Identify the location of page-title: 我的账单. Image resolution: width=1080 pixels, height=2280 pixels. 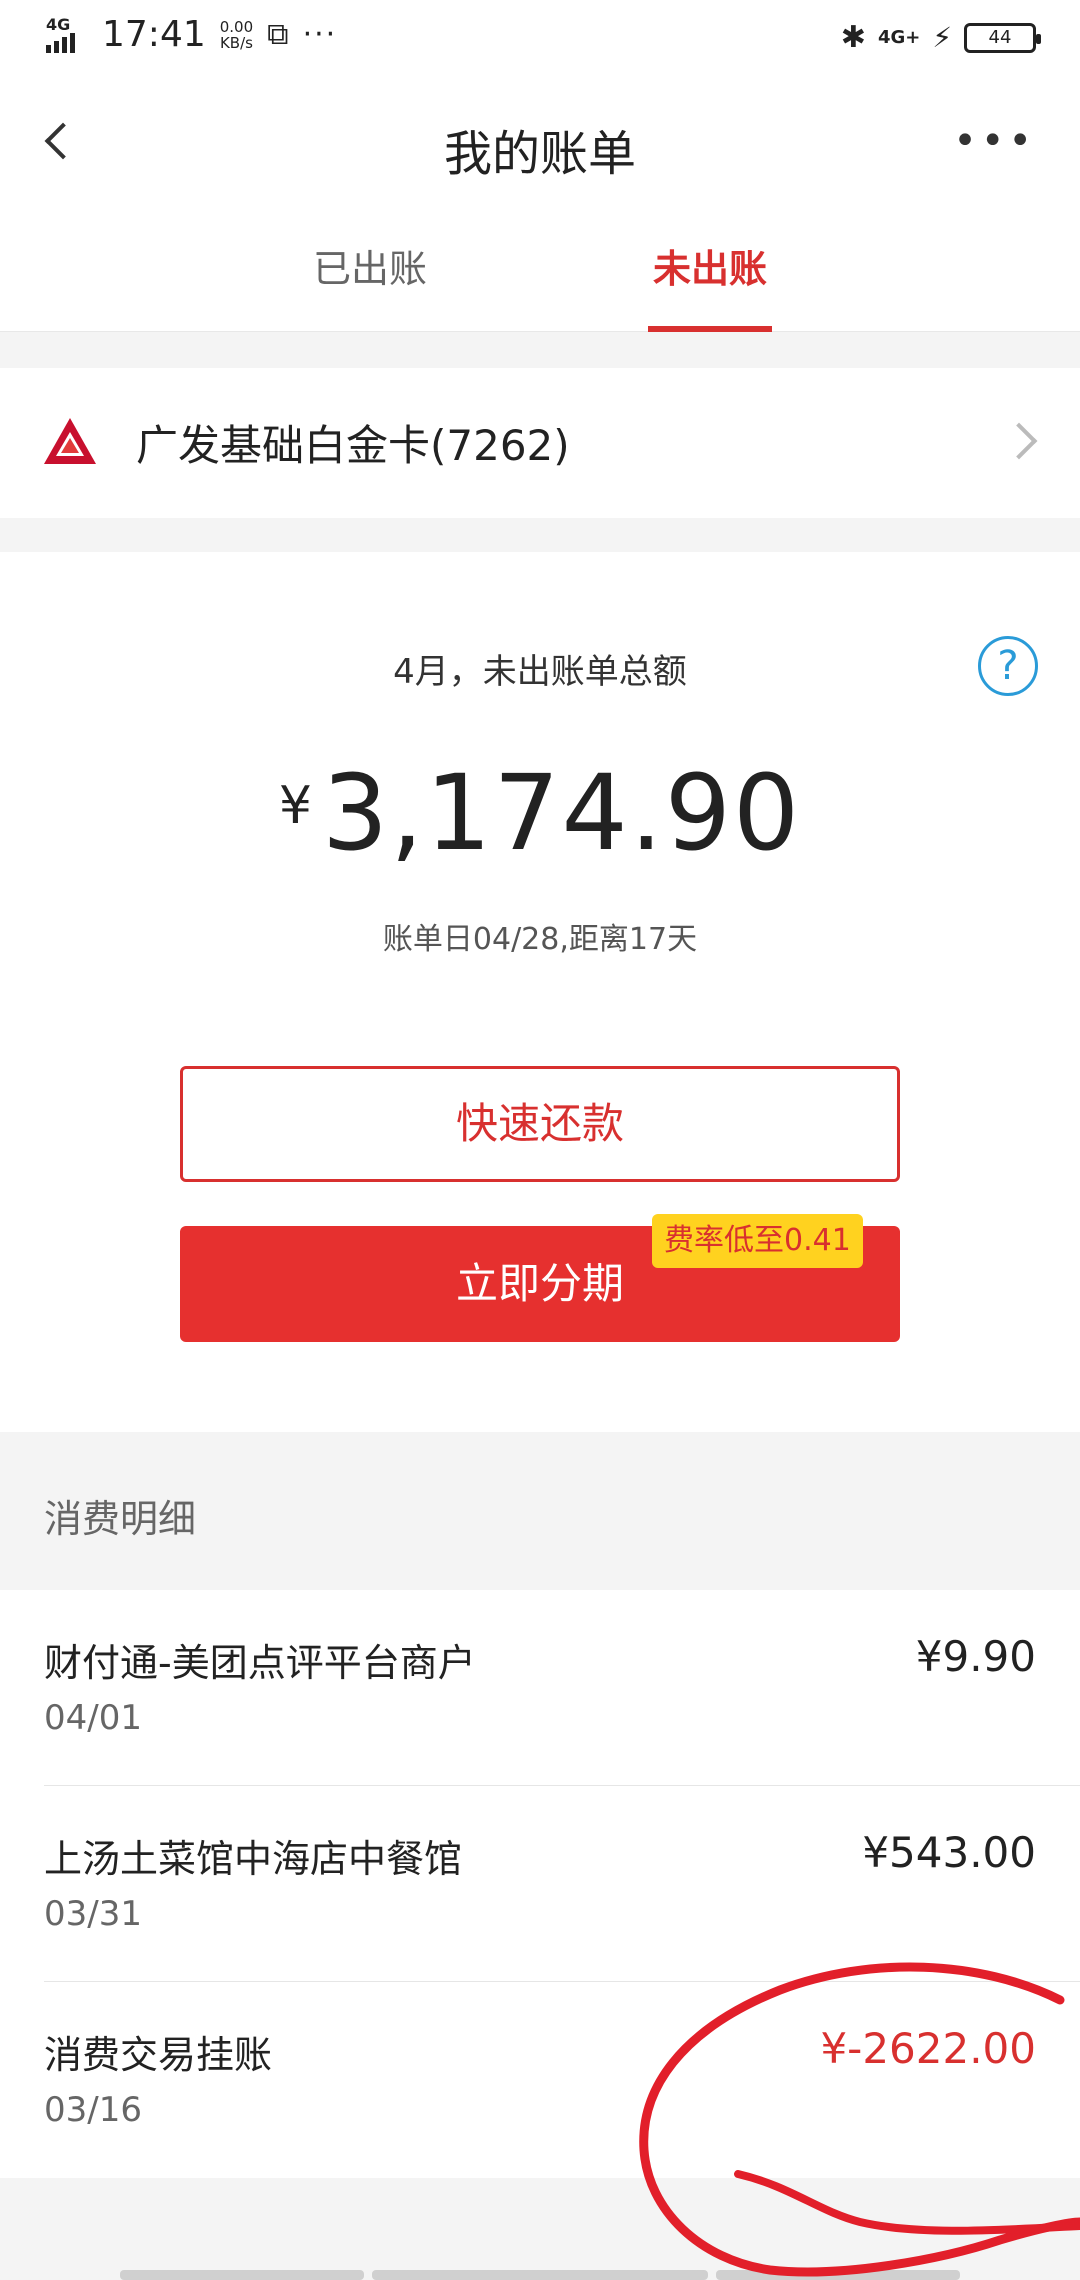
(539, 154).